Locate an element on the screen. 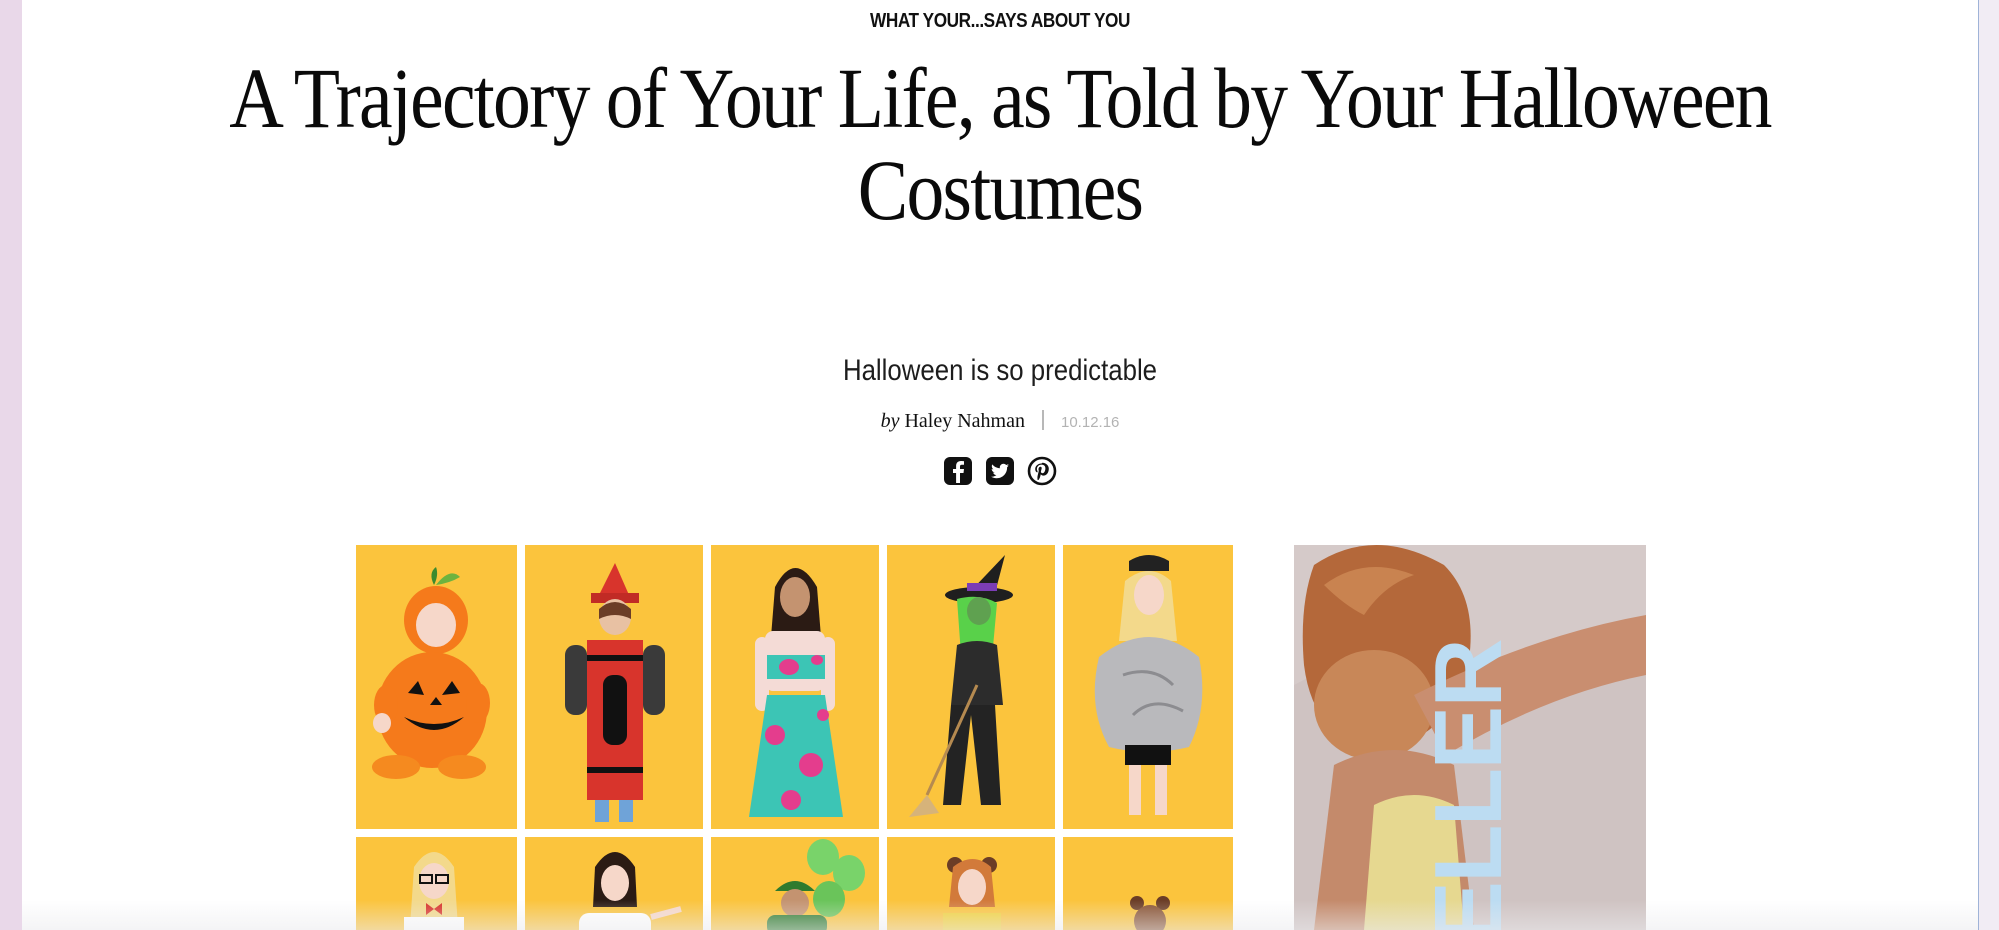  bear-ears-costume-tile is located at coordinates (971, 883).